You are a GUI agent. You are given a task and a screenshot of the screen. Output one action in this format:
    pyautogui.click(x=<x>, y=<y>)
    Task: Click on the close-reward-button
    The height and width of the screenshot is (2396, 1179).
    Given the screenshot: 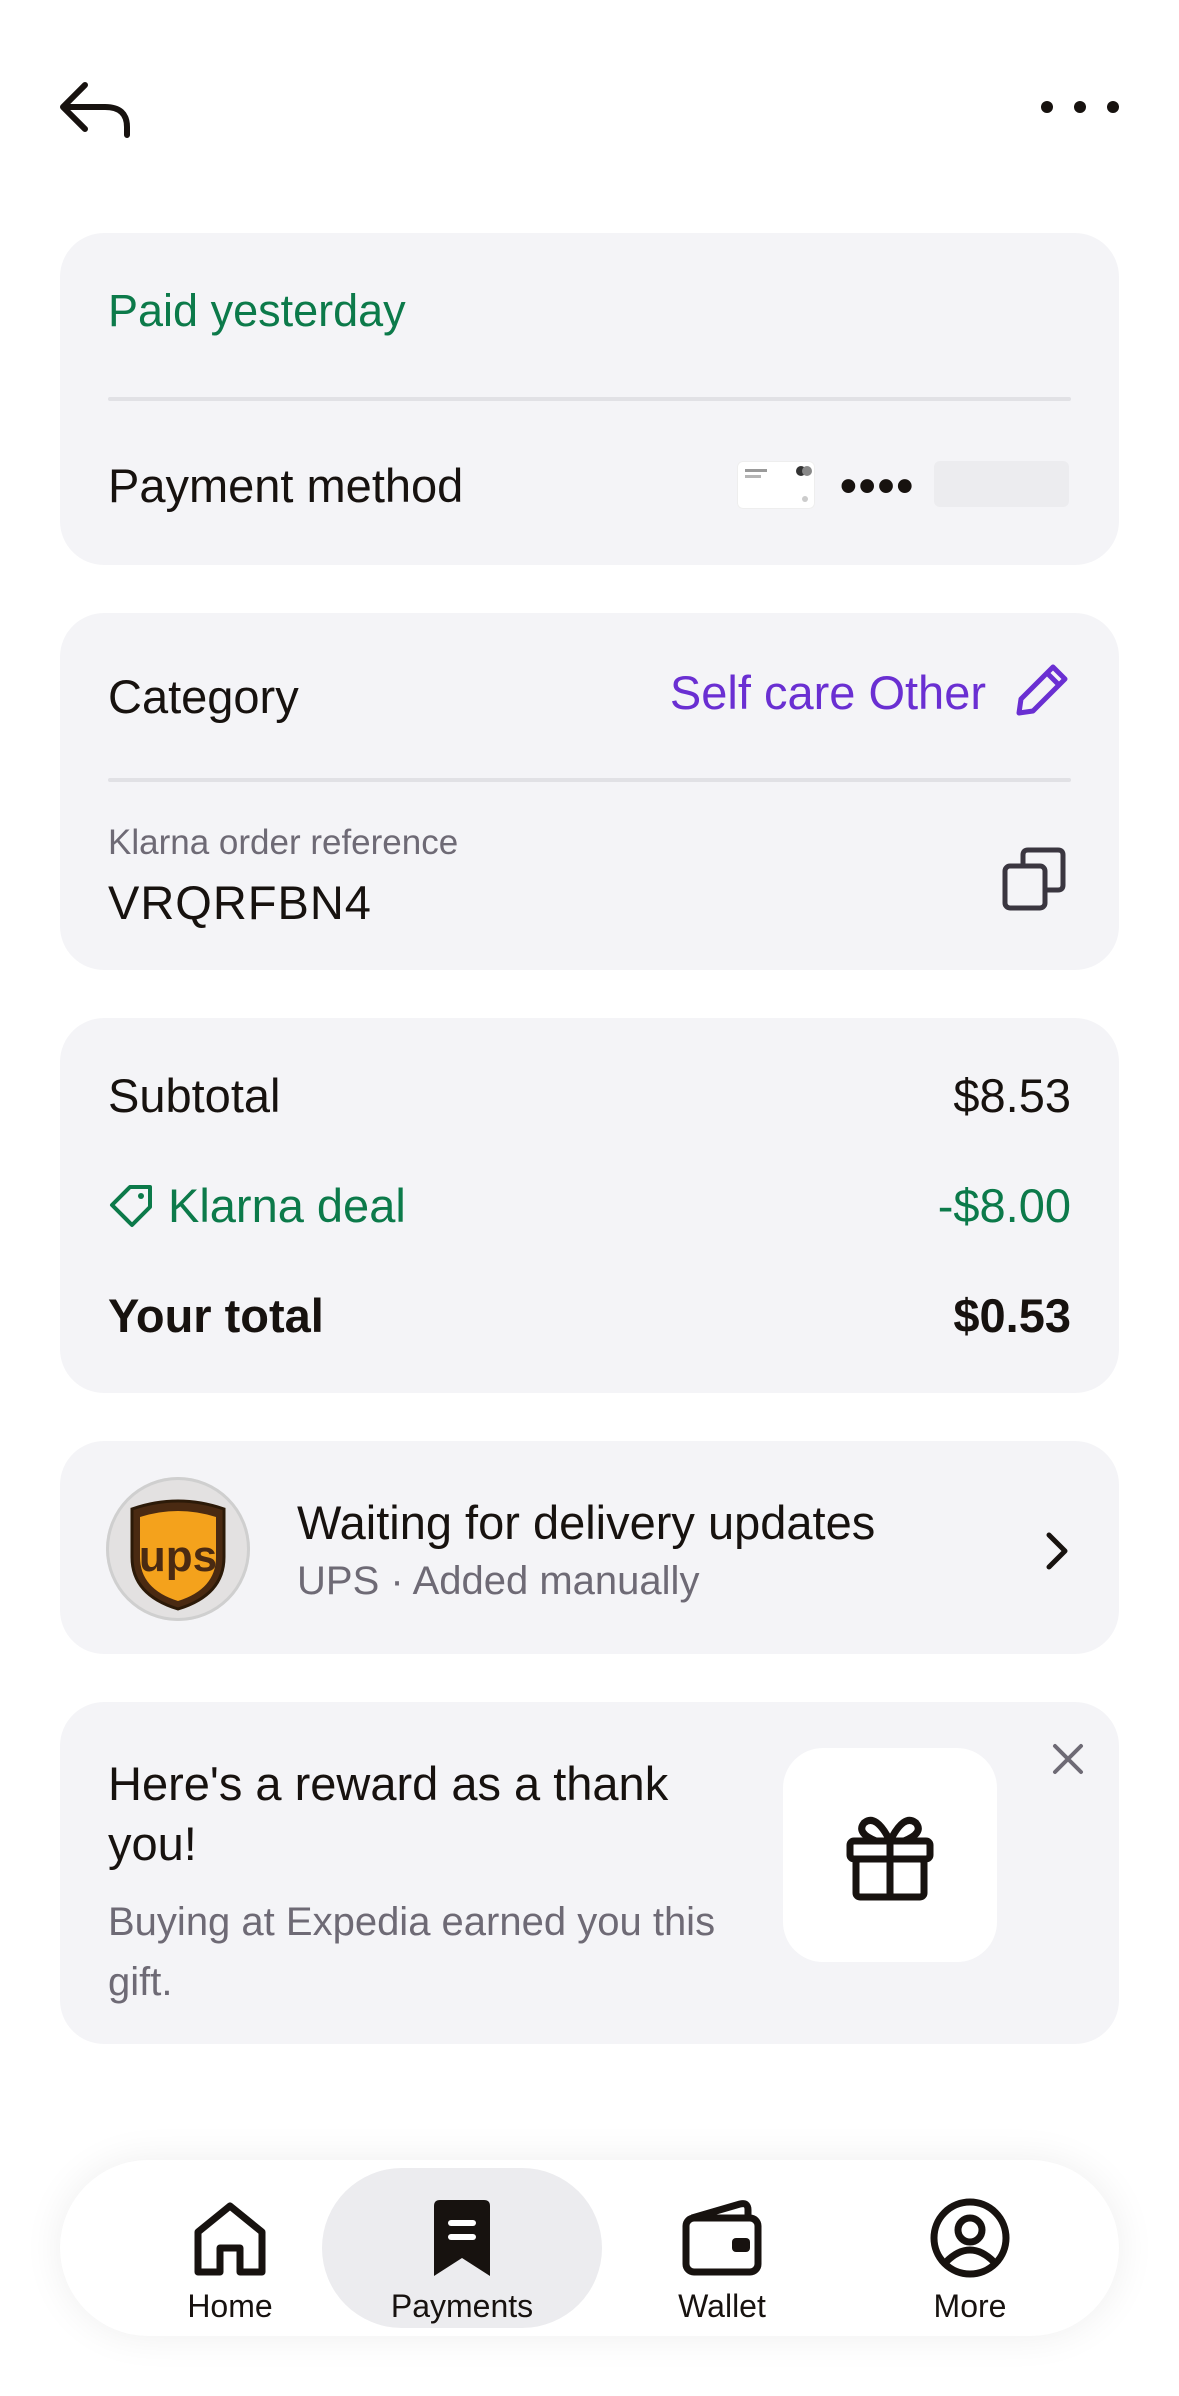 What is the action you would take?
    pyautogui.click(x=1068, y=1759)
    